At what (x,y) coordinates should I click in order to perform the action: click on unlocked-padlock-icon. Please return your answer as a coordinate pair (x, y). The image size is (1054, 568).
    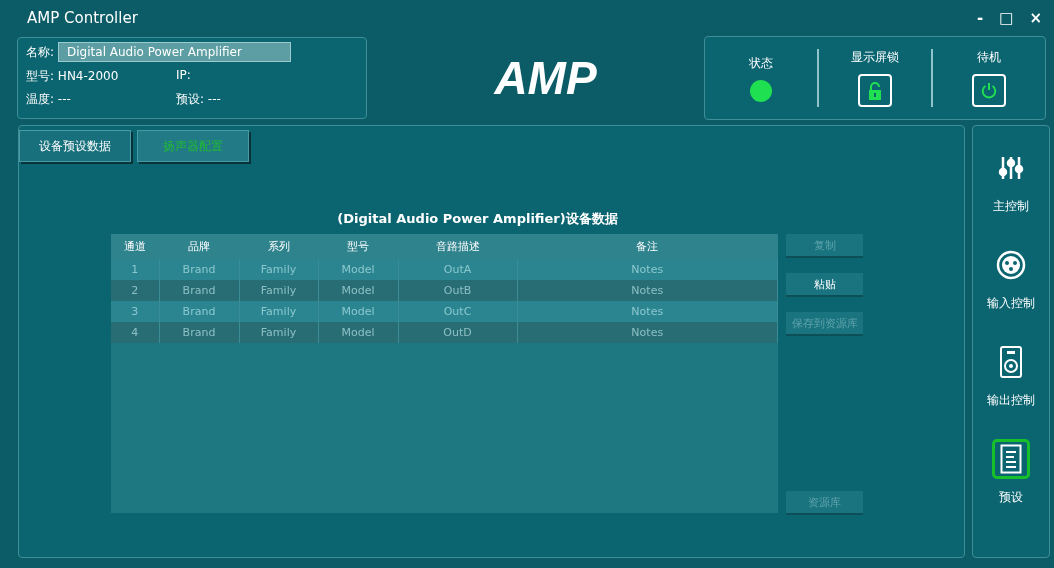
    Looking at the image, I should click on (875, 90).